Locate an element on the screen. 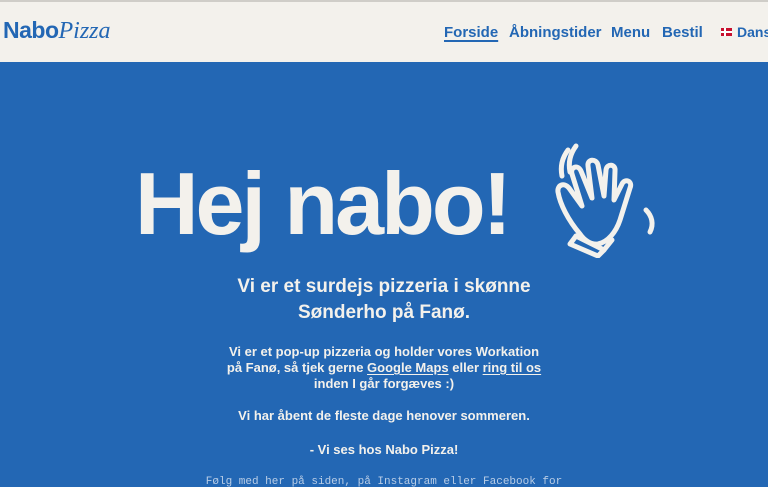 This screenshot has height=487, width=768. nav-forside: Forside is located at coordinates (471, 32).